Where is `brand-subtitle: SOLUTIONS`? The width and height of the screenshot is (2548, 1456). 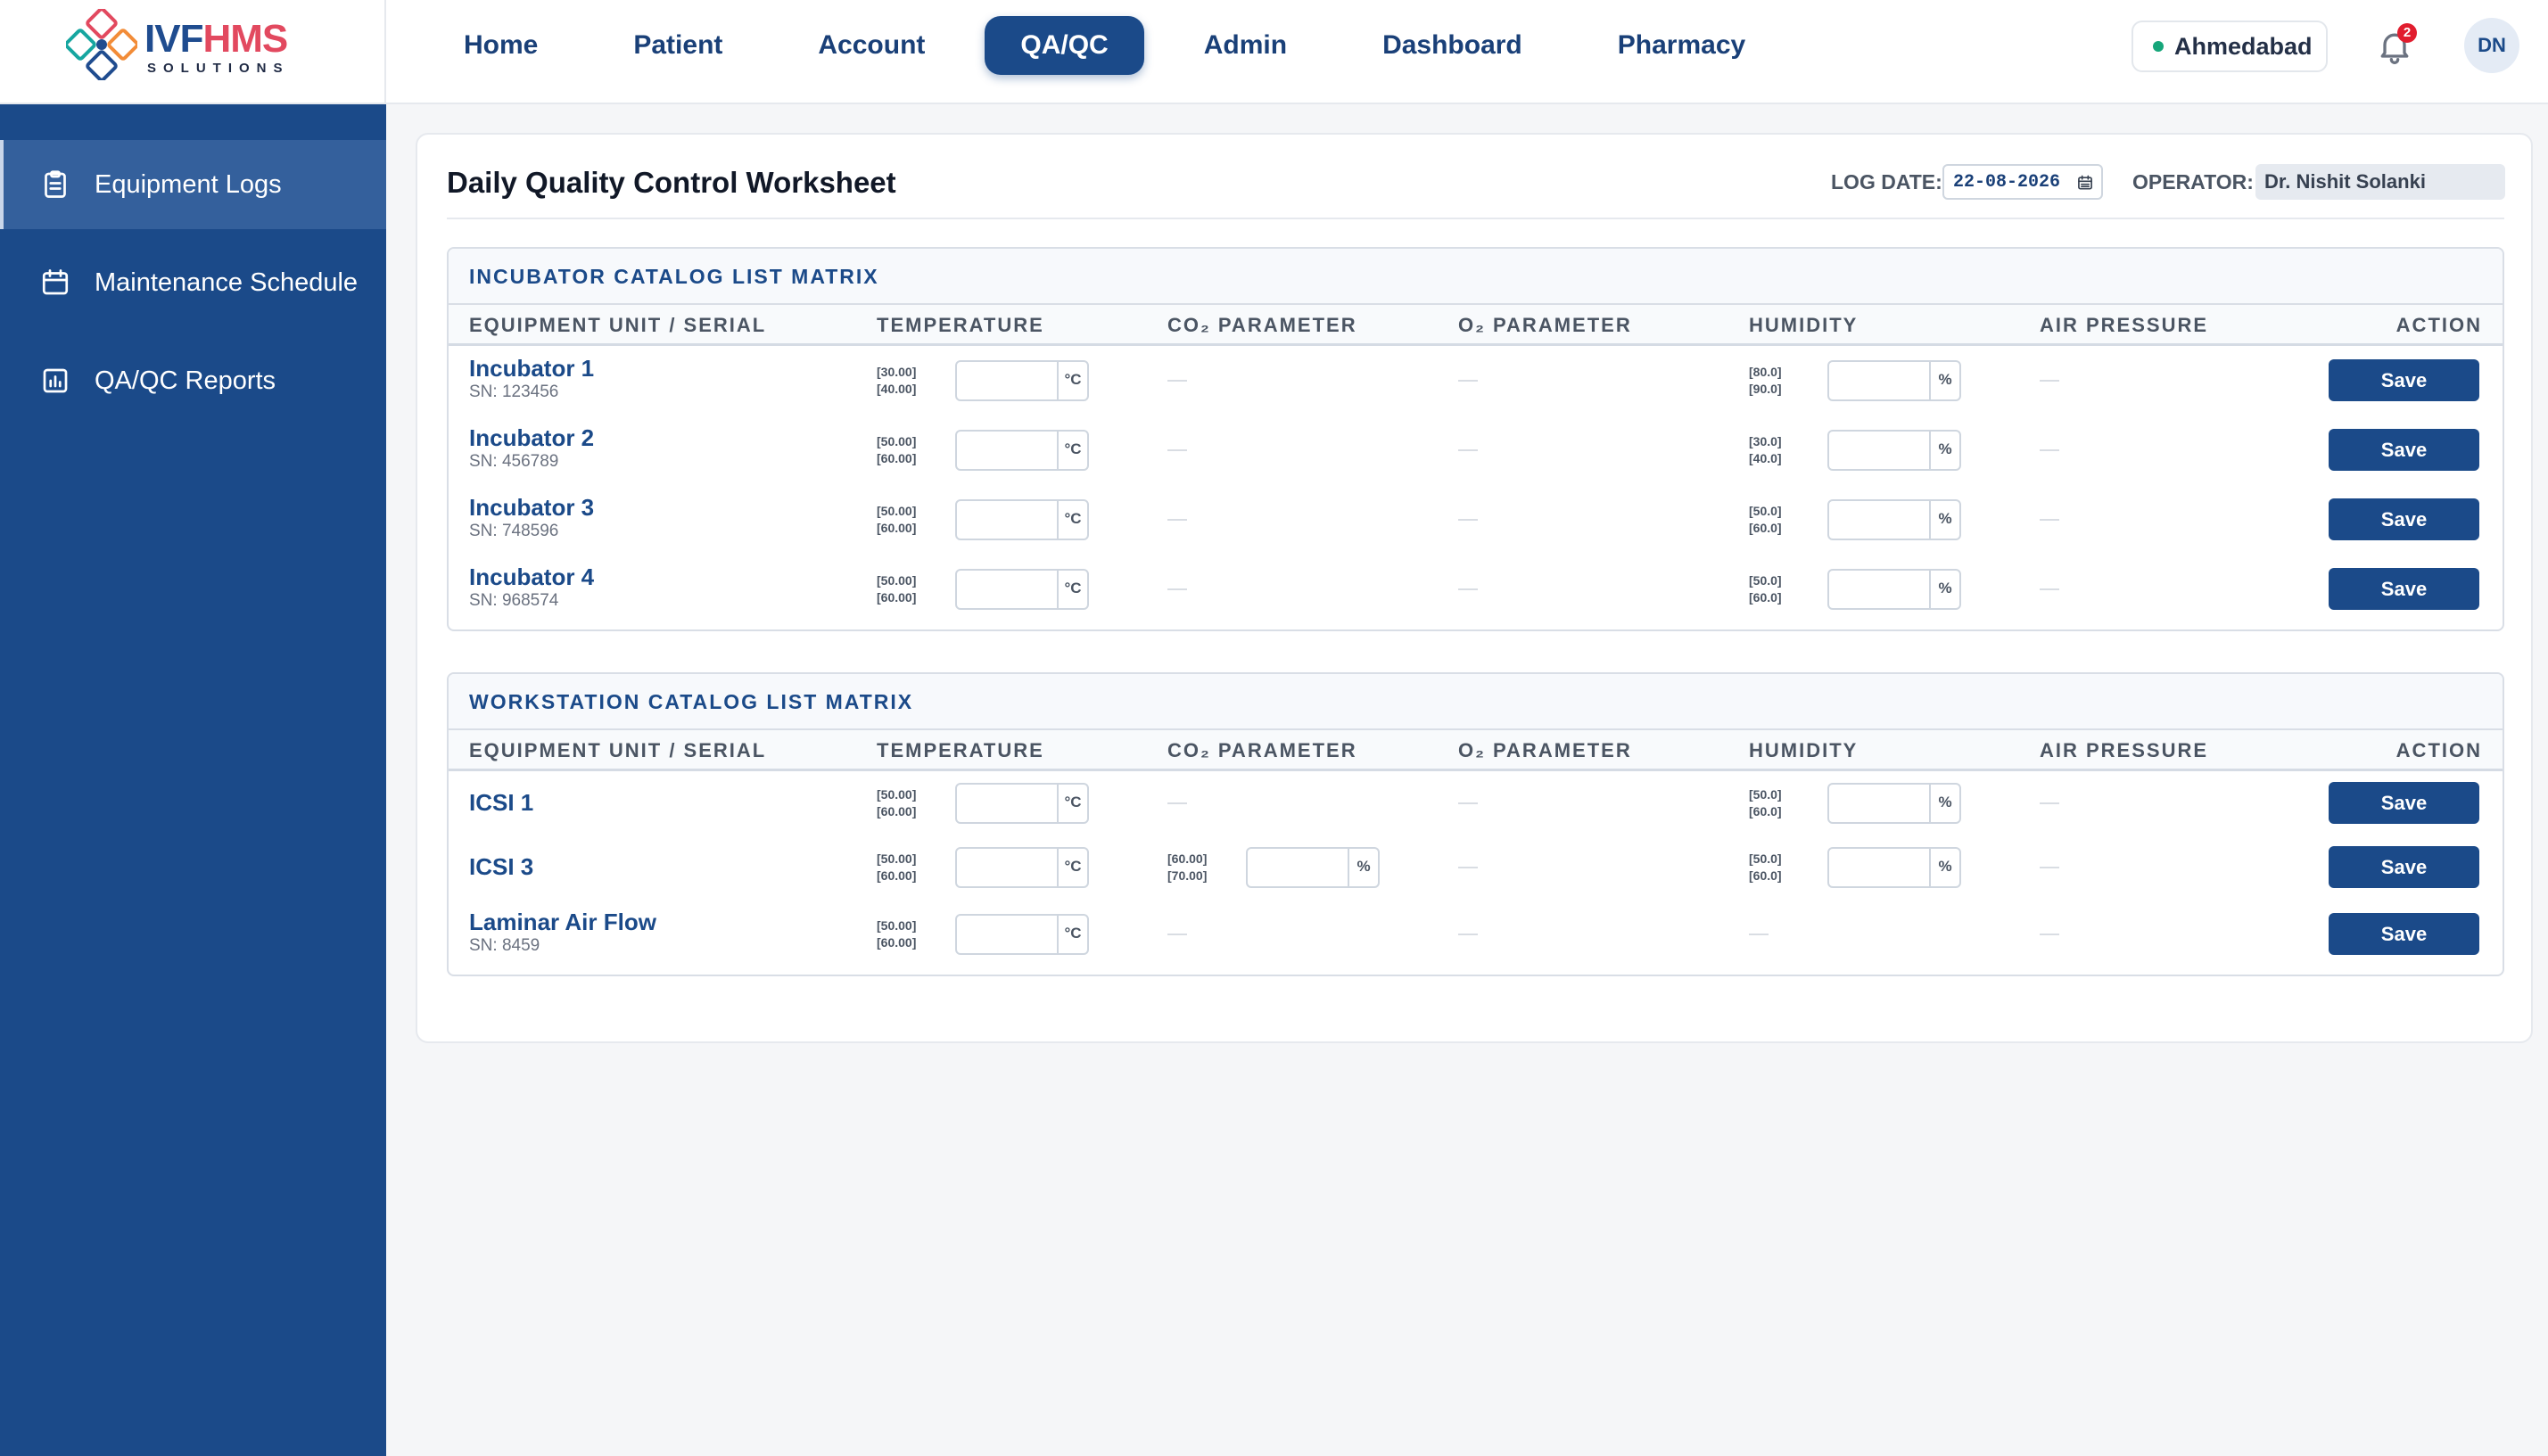 brand-subtitle: SOLUTIONS is located at coordinates (218, 68).